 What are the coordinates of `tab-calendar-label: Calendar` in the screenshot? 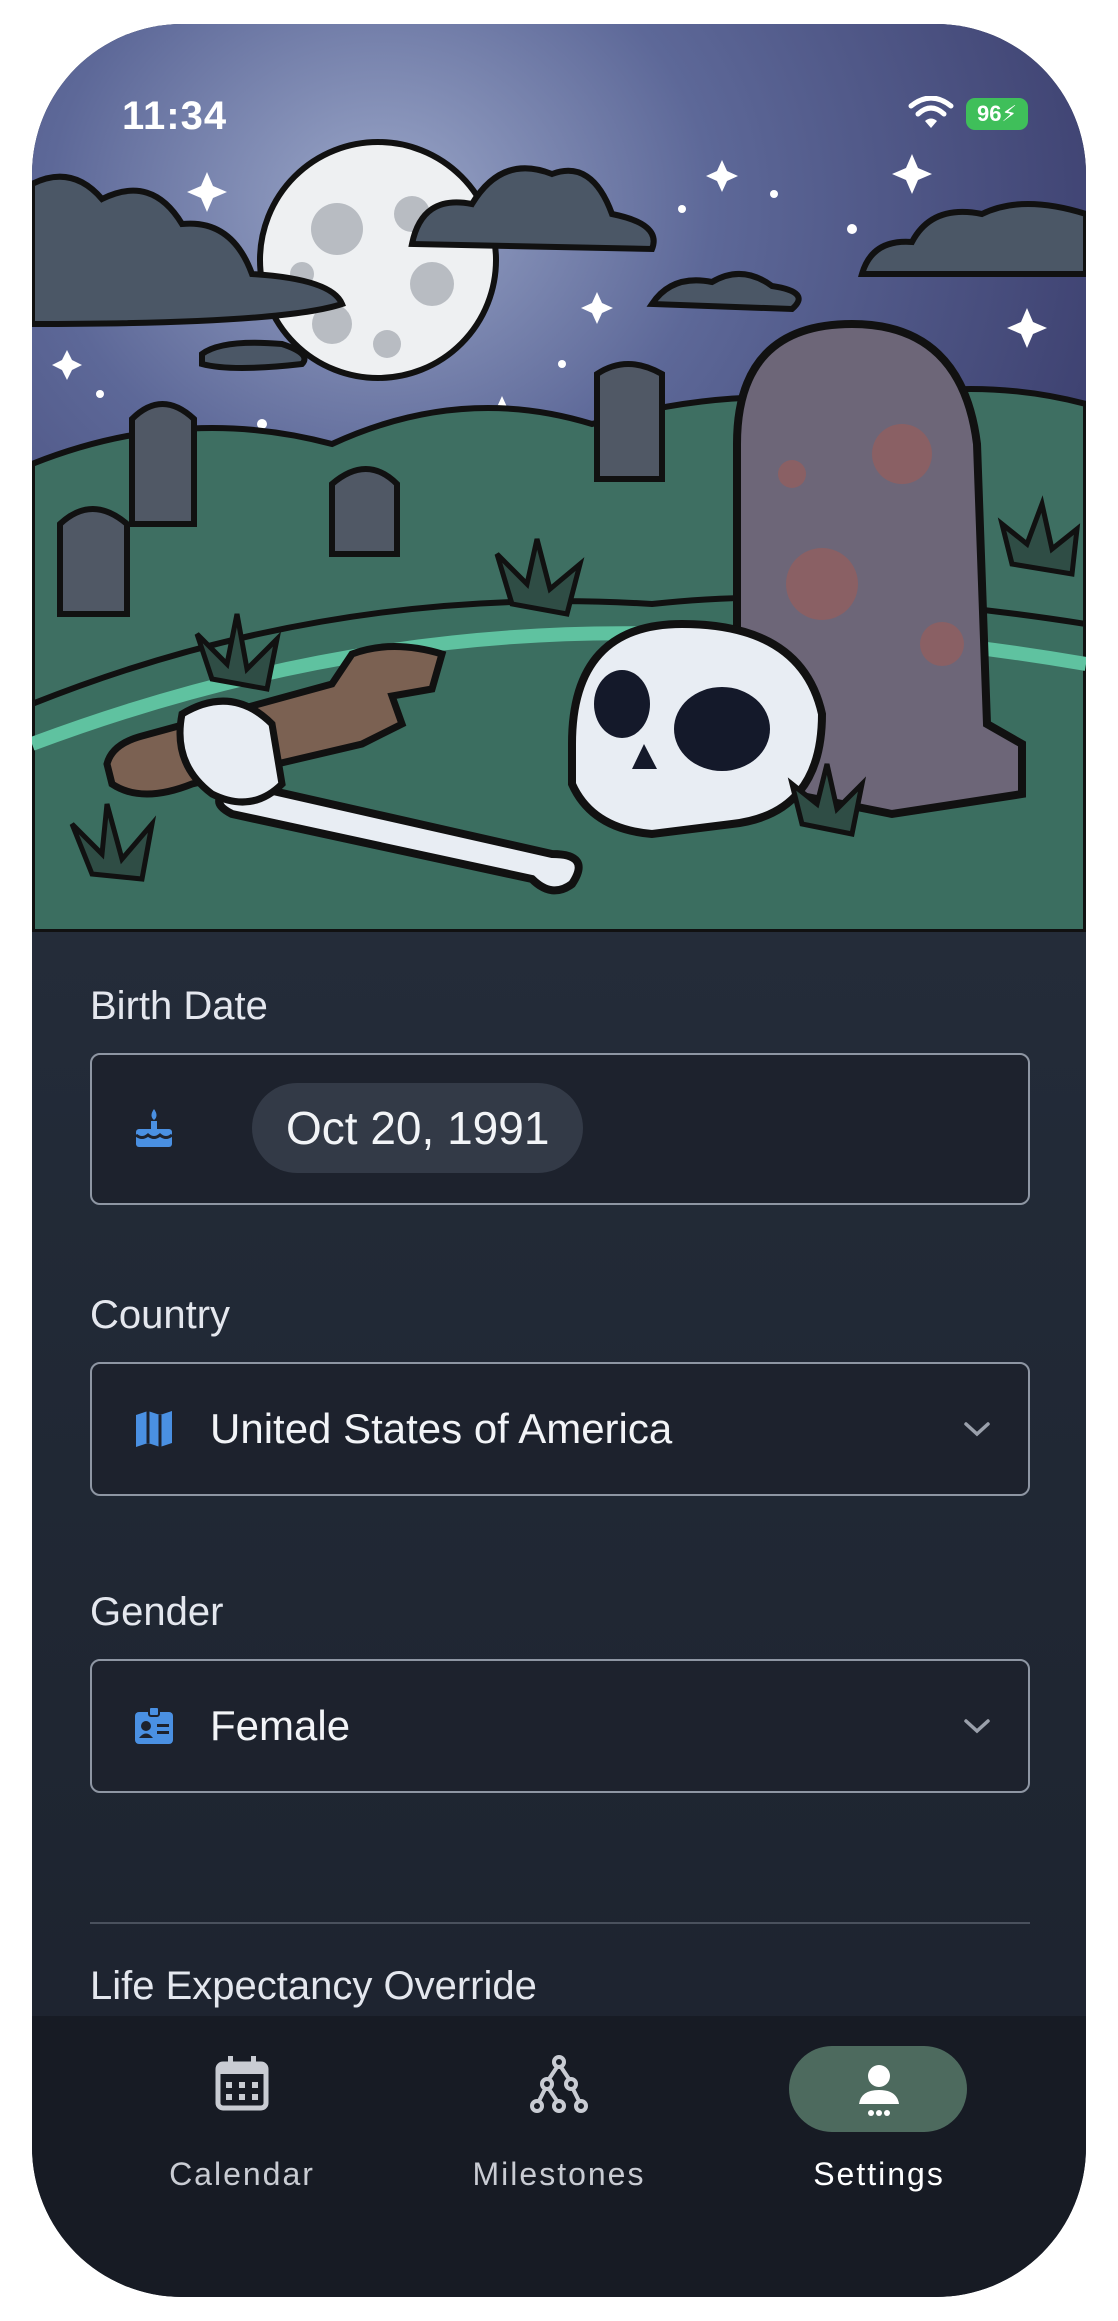 It's located at (242, 2174).